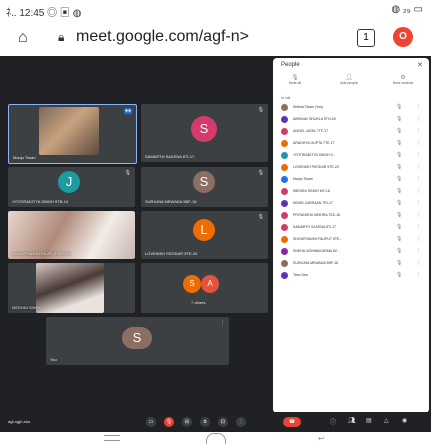  Describe the element at coordinates (386, 420) in the screenshot. I see `activities-icon: △` at that location.